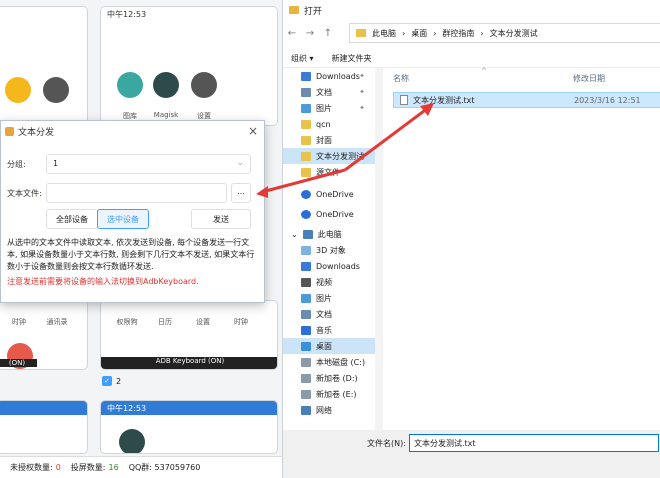 The image size is (660, 478). Describe the element at coordinates (221, 219) in the screenshot. I see `send-button: 发送` at that location.